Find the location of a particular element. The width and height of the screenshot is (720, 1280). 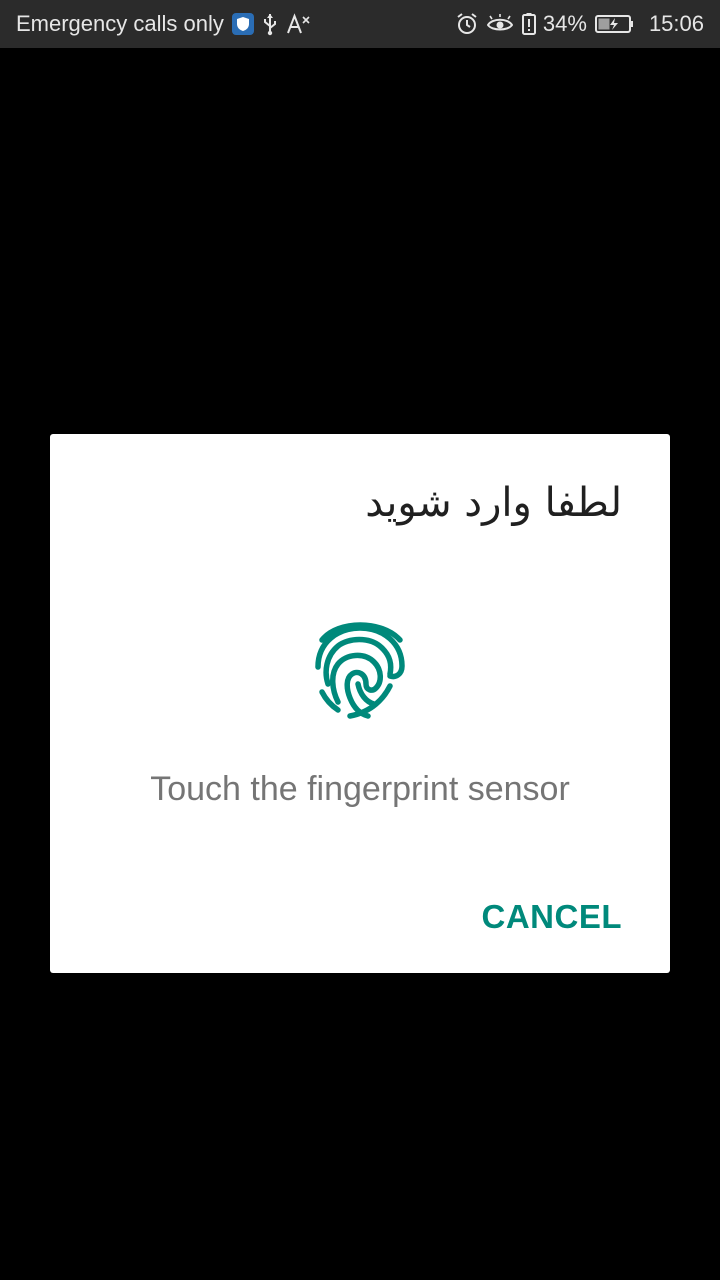

alarm-icon is located at coordinates (467, 24).